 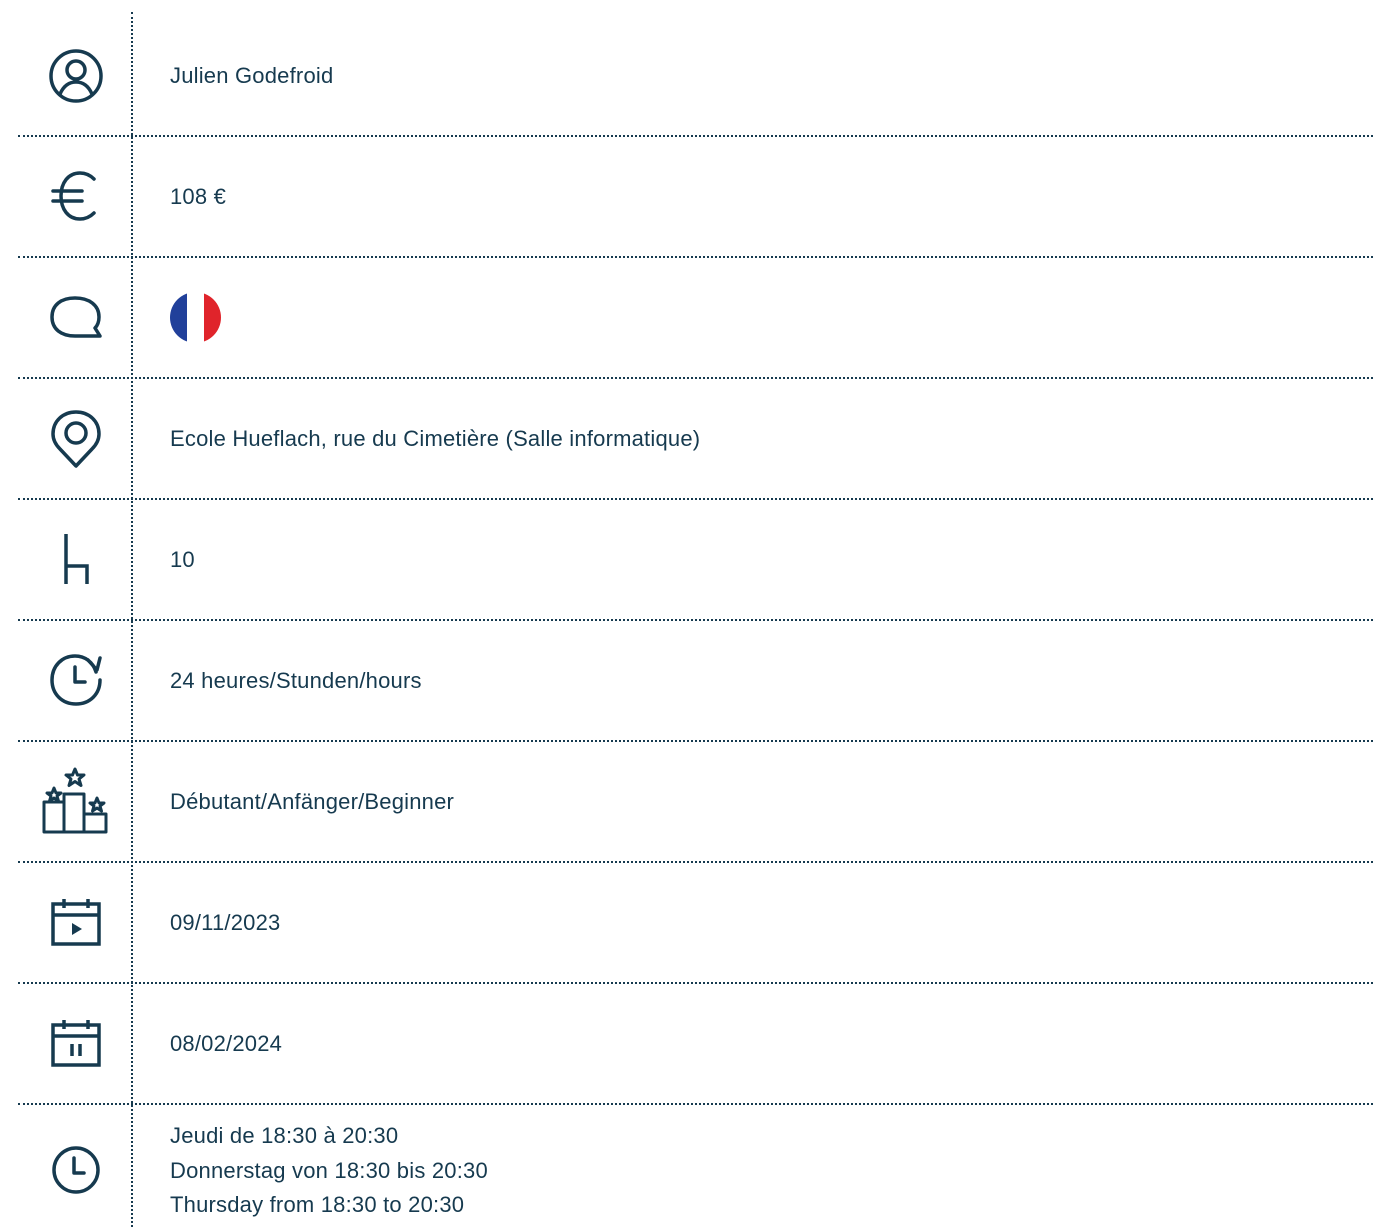 I want to click on course-duration: 24 heures/Stunden/hours, so click(x=296, y=680).